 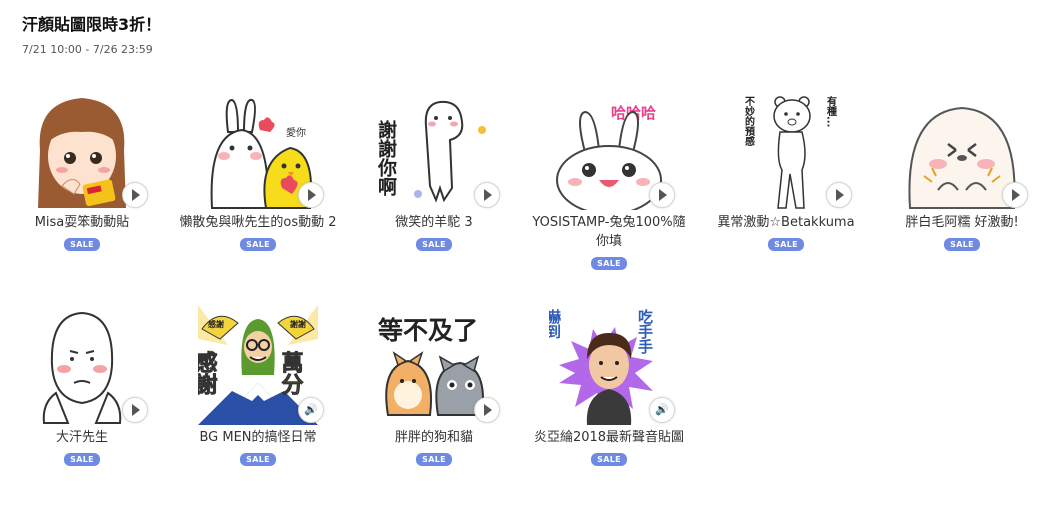 What do you see at coordinates (433, 437) in the screenshot?
I see `sticker-name: 胖胖的狗和貓` at bounding box center [433, 437].